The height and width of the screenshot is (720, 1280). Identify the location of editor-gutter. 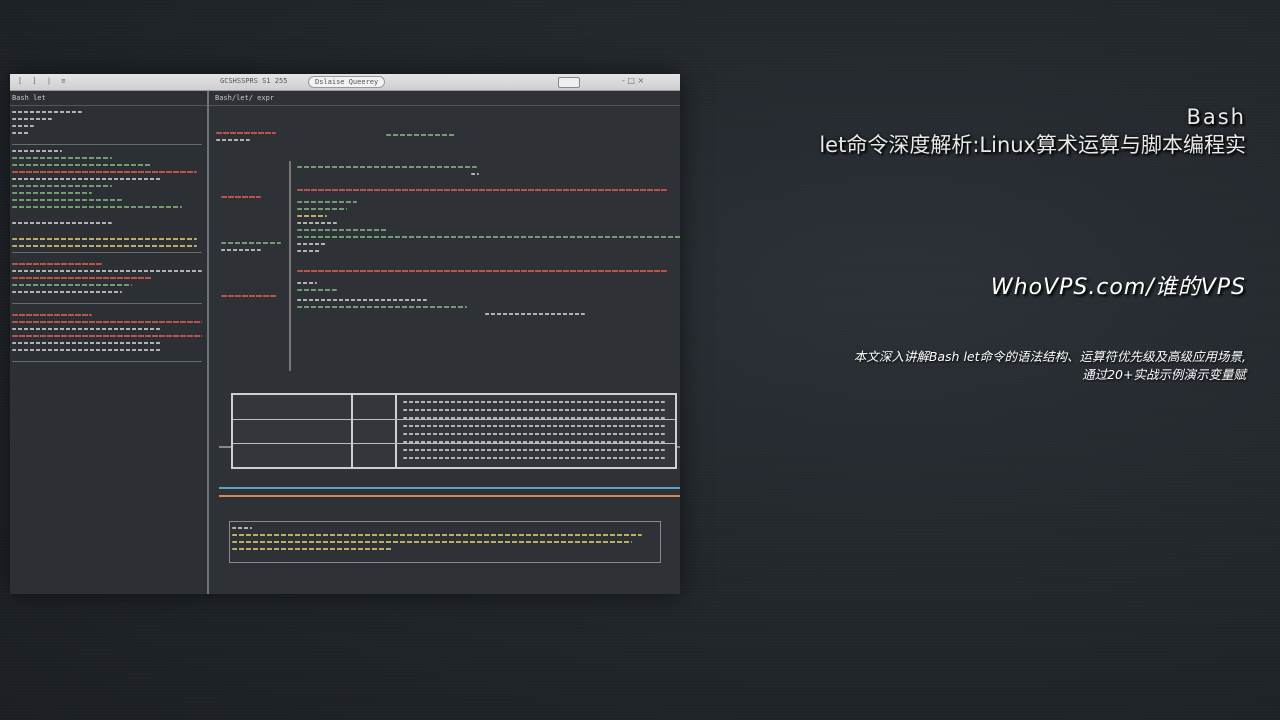
(290, 266).